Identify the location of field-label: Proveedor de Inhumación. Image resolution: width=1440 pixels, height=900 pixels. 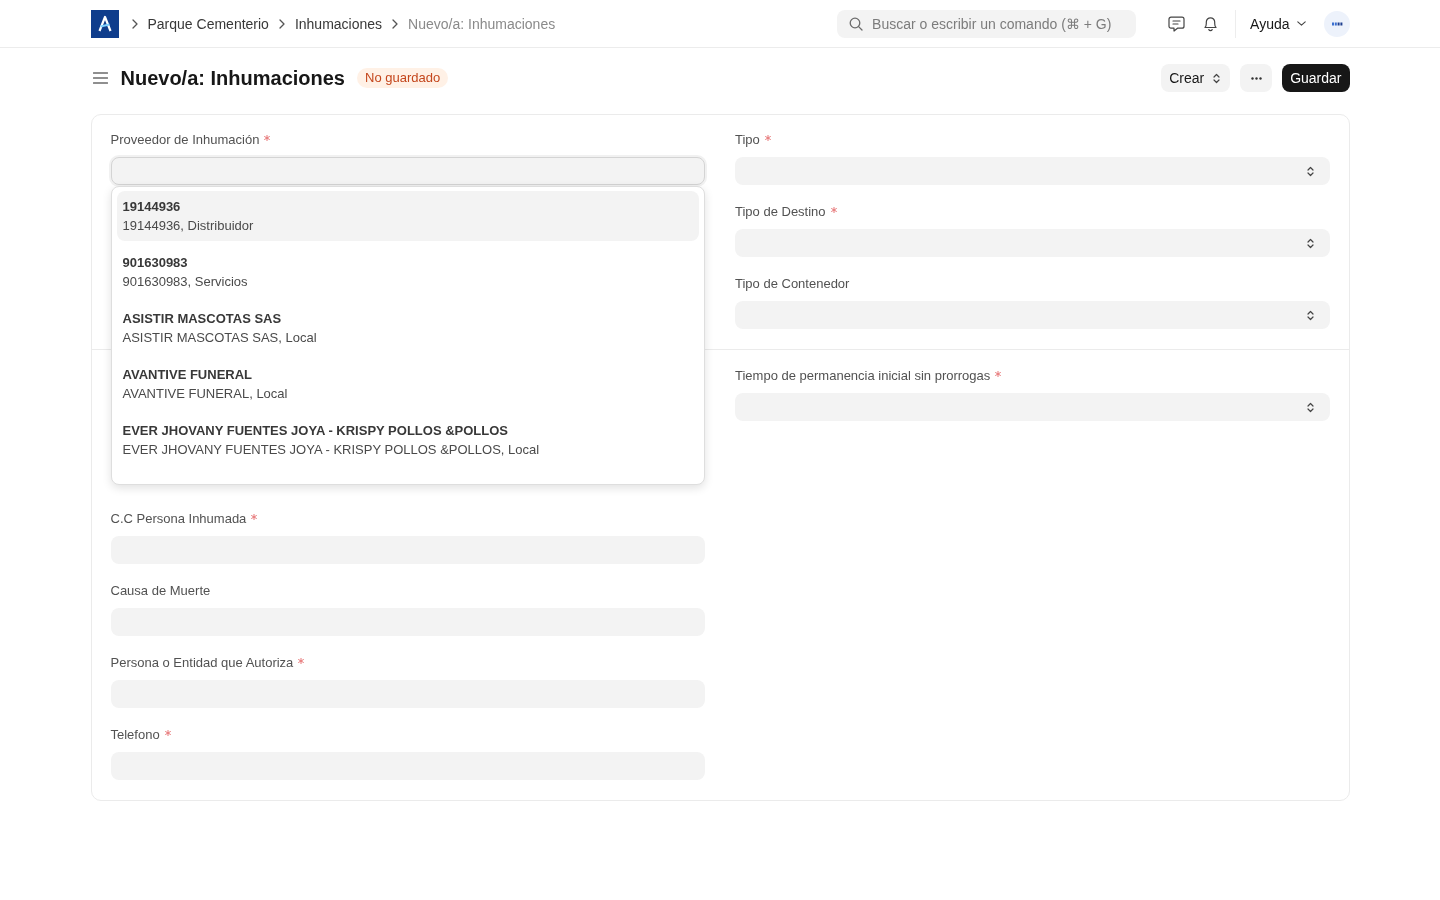
(185, 140).